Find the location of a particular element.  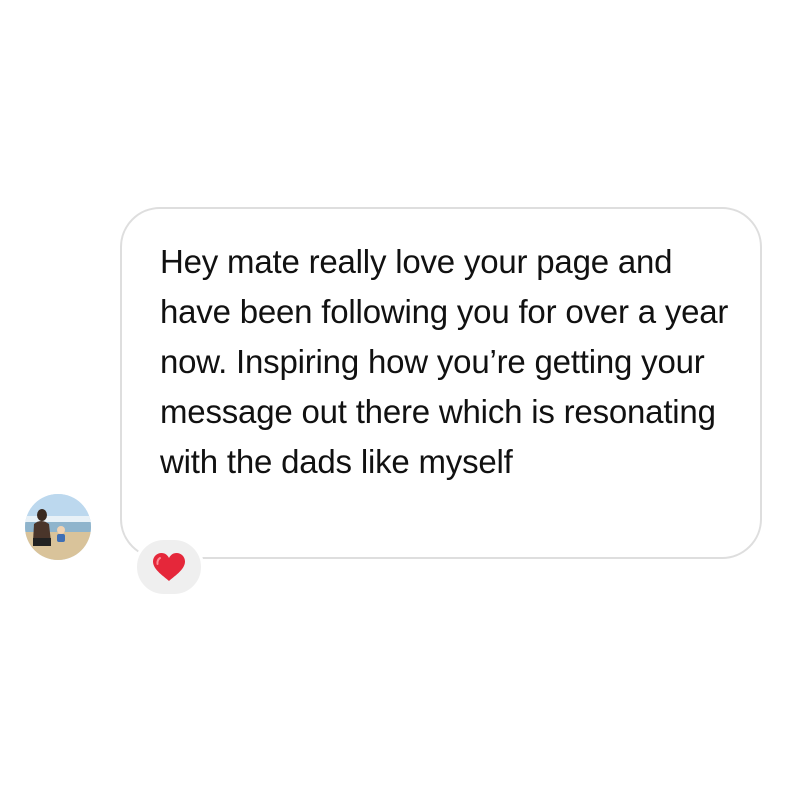

sender-avatar is located at coordinates (58, 527).